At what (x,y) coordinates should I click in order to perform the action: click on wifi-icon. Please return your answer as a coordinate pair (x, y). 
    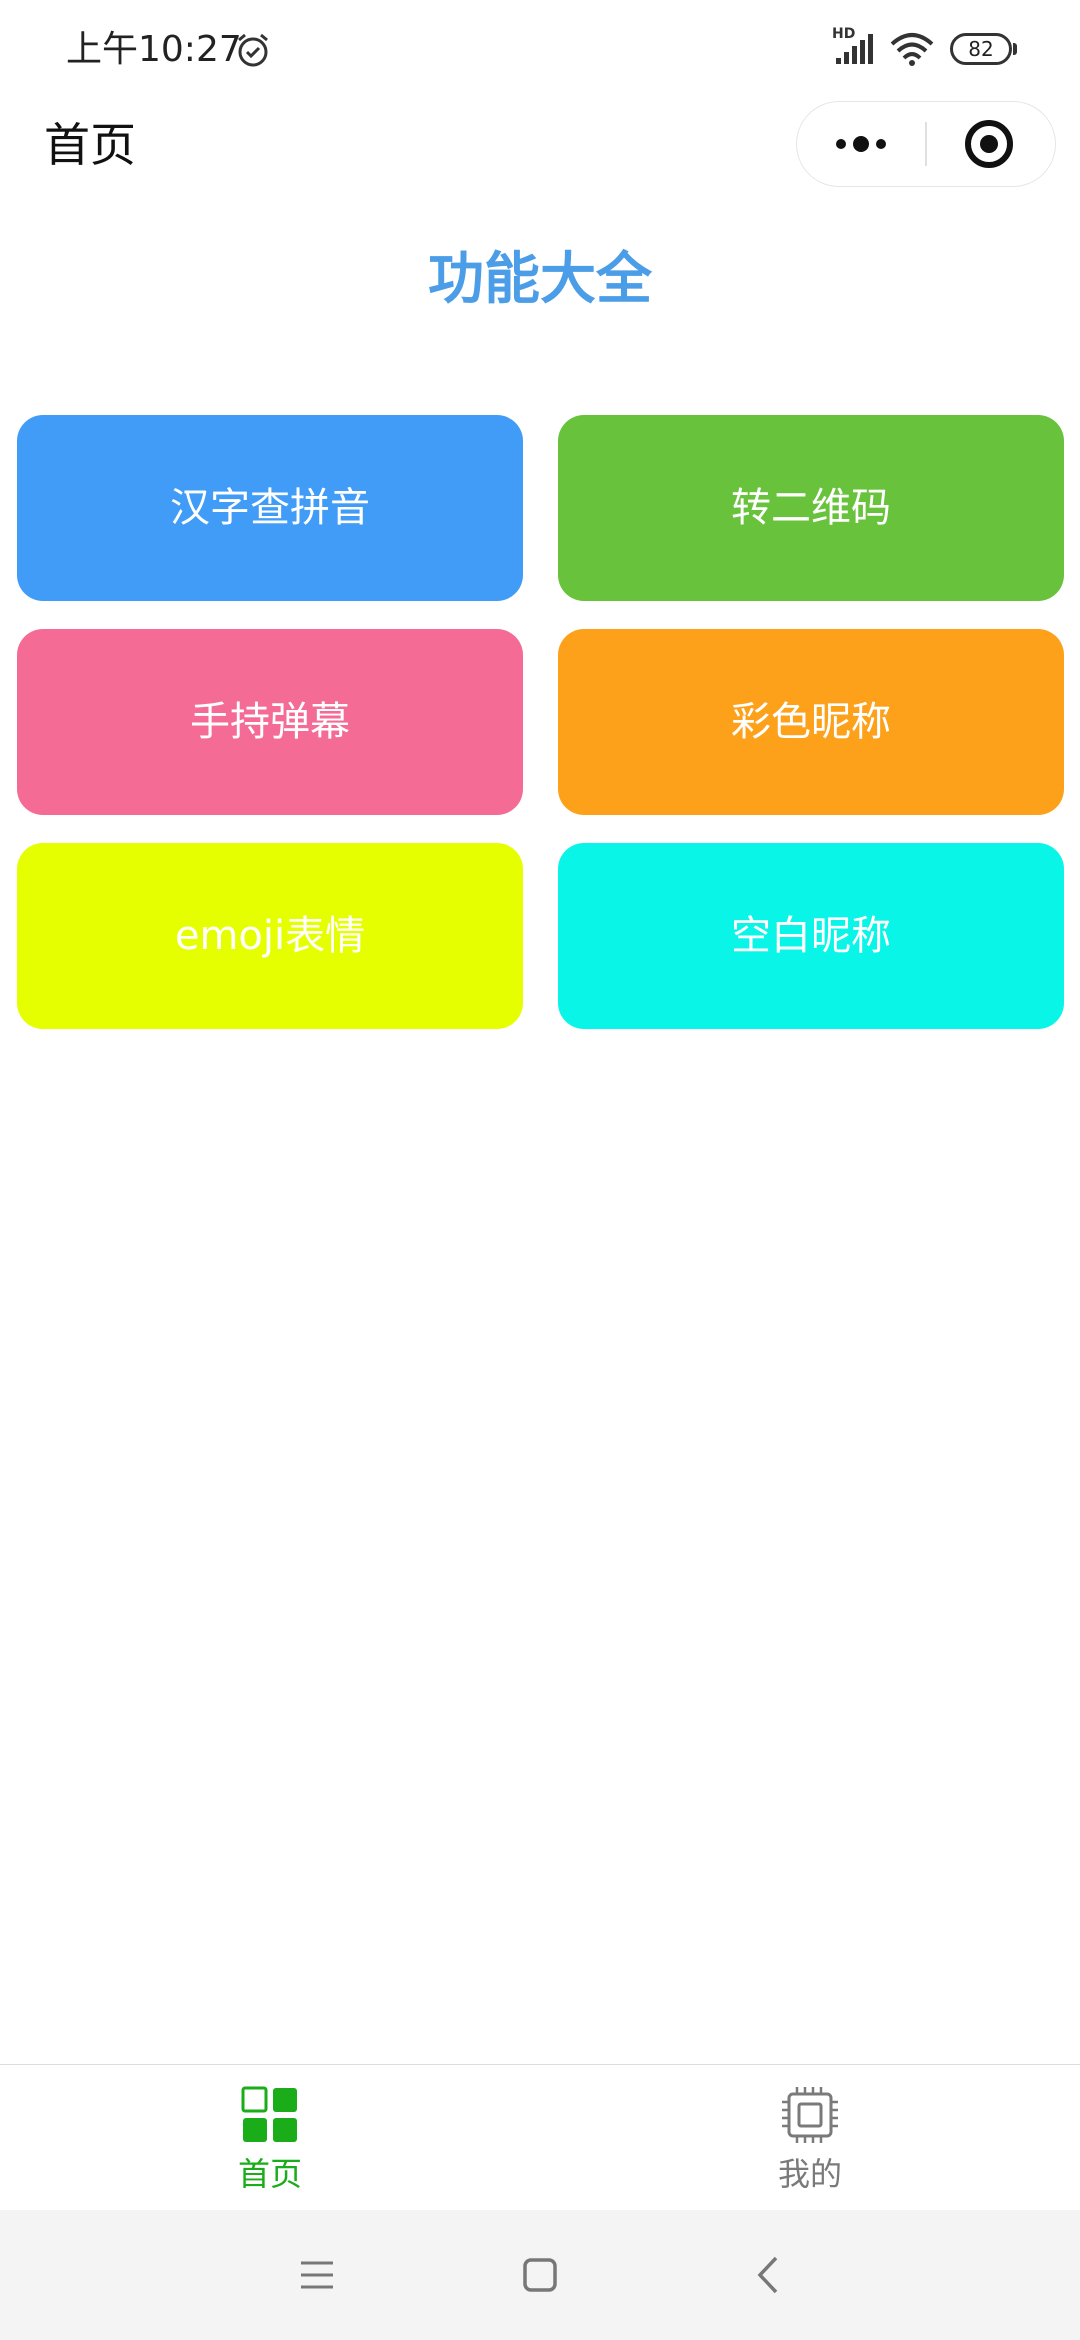
    Looking at the image, I should click on (912, 49).